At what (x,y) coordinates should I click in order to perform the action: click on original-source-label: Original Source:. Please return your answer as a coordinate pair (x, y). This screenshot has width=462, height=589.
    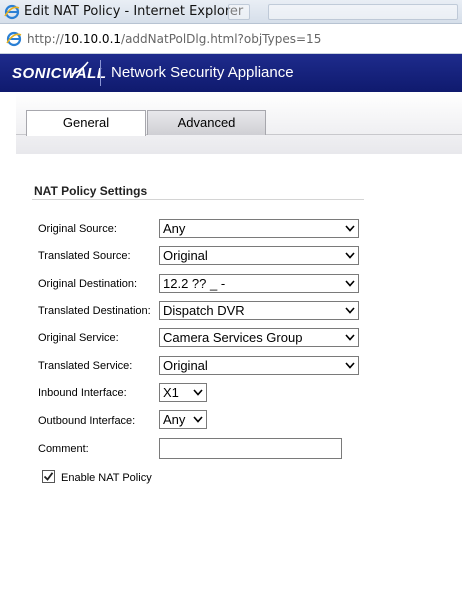
    Looking at the image, I should click on (77, 229).